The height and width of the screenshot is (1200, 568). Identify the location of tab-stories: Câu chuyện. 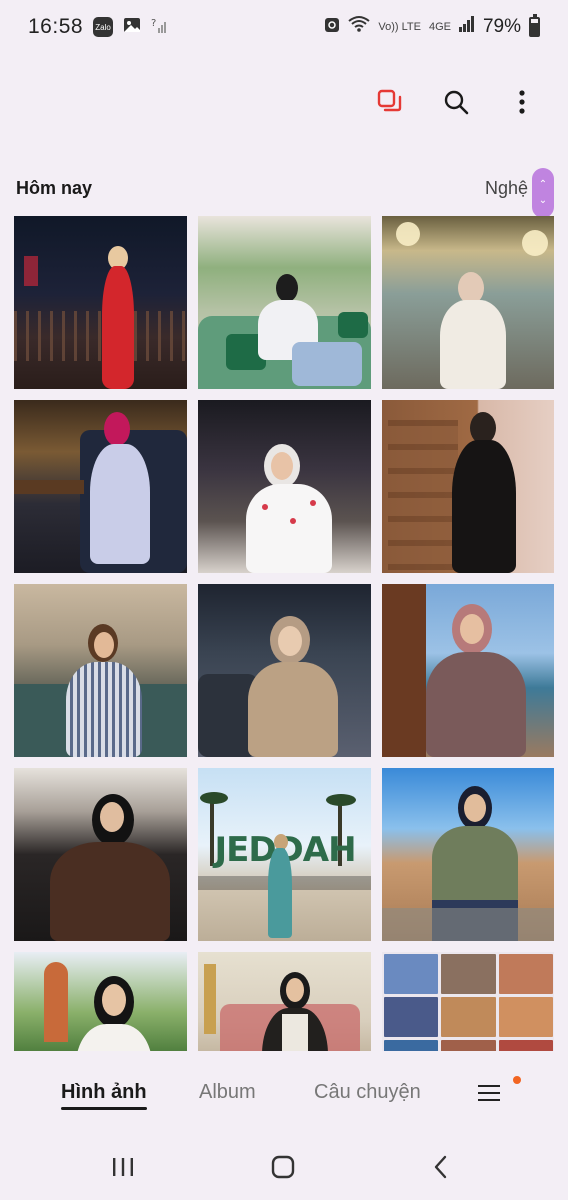
(367, 1092).